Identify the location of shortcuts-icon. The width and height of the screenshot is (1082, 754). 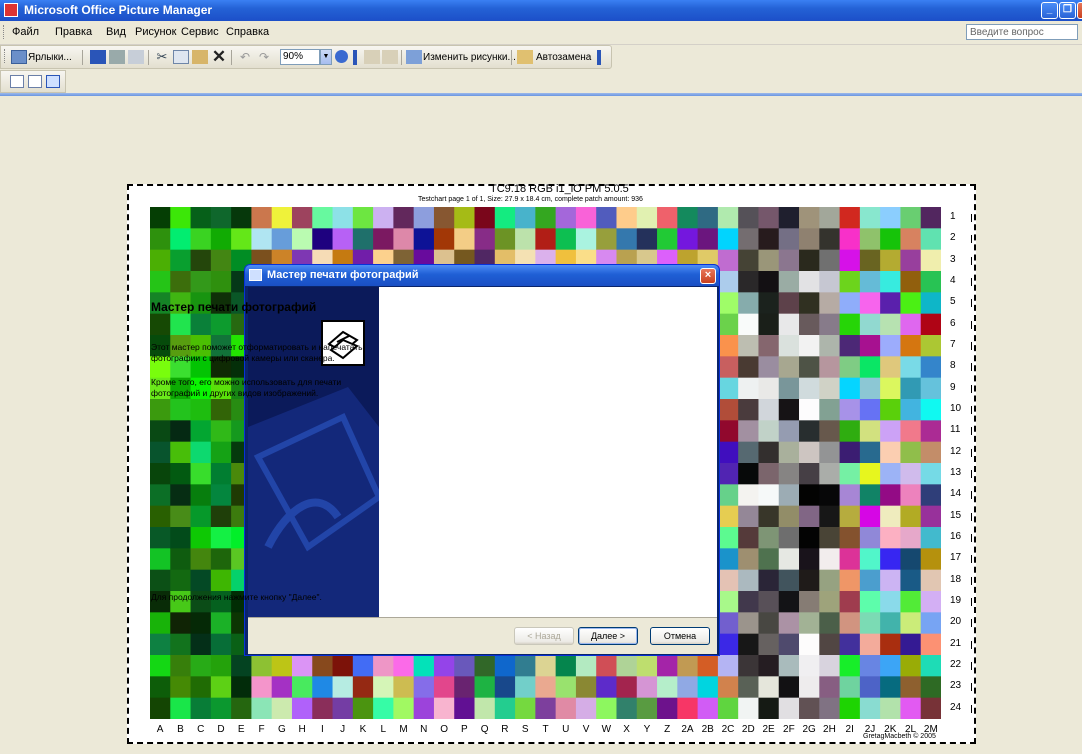
(19, 57).